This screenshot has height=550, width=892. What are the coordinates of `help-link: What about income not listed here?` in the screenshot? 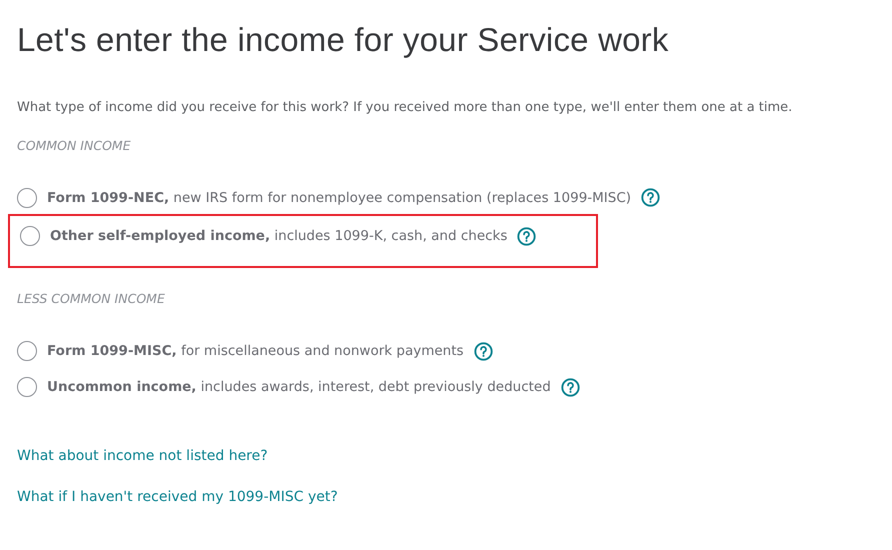 It's located at (142, 456).